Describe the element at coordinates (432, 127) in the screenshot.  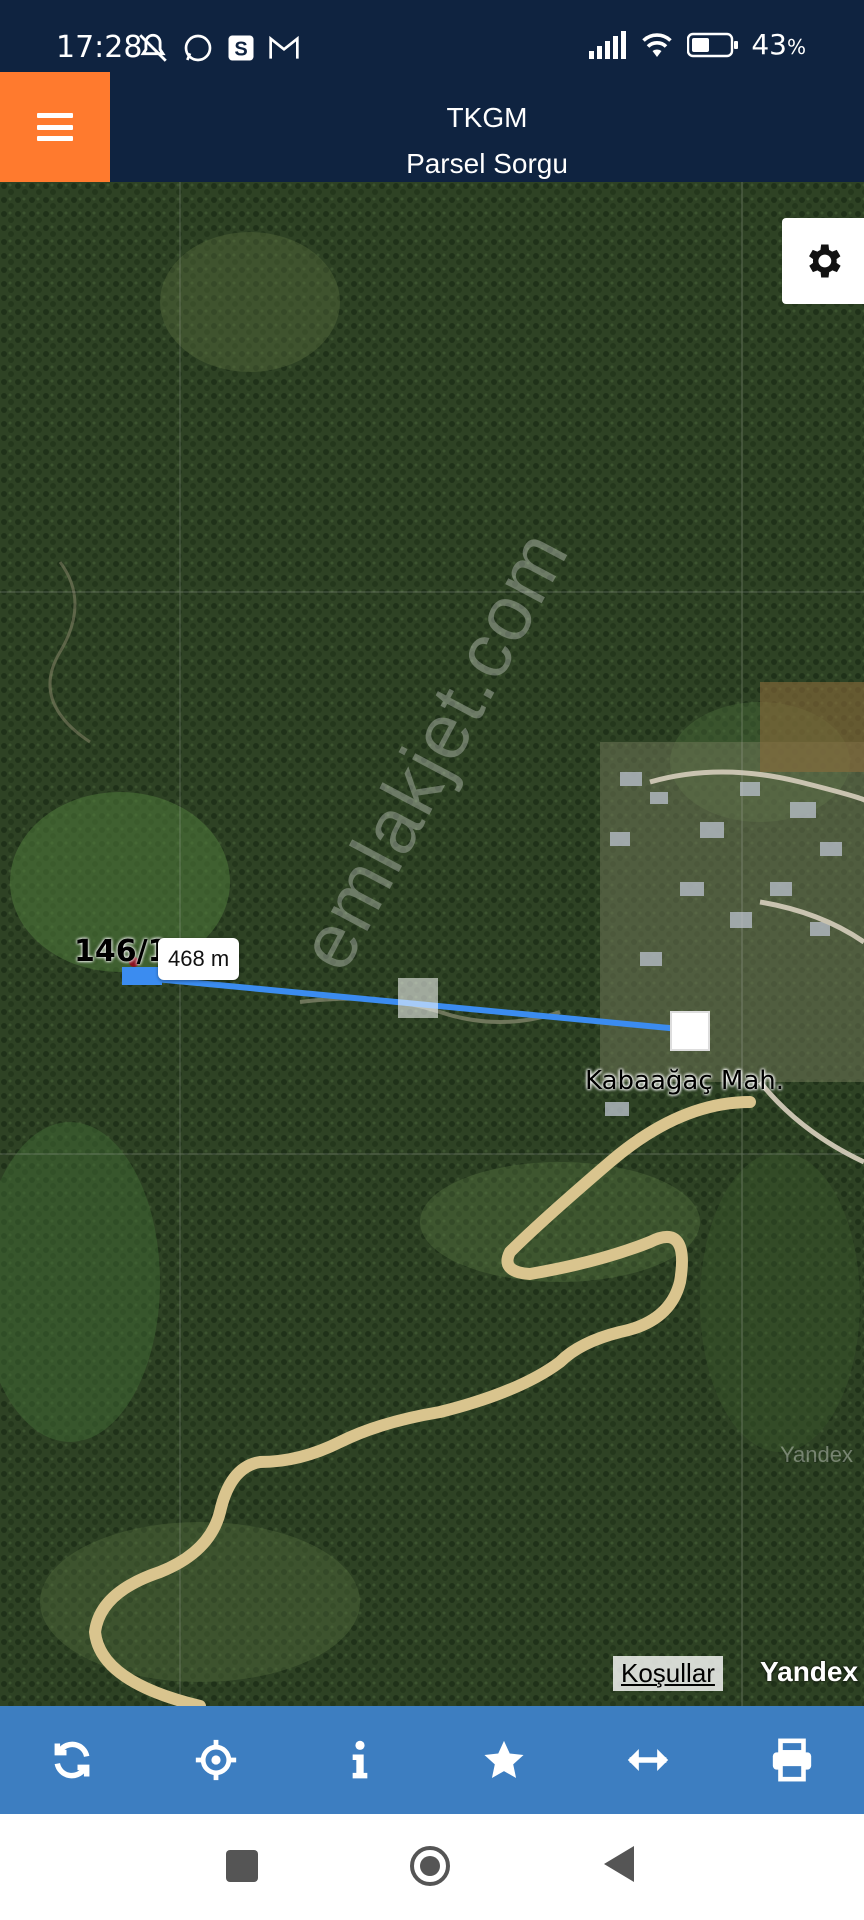
I see `app-header: TKGM Parsel Sorgu` at that location.